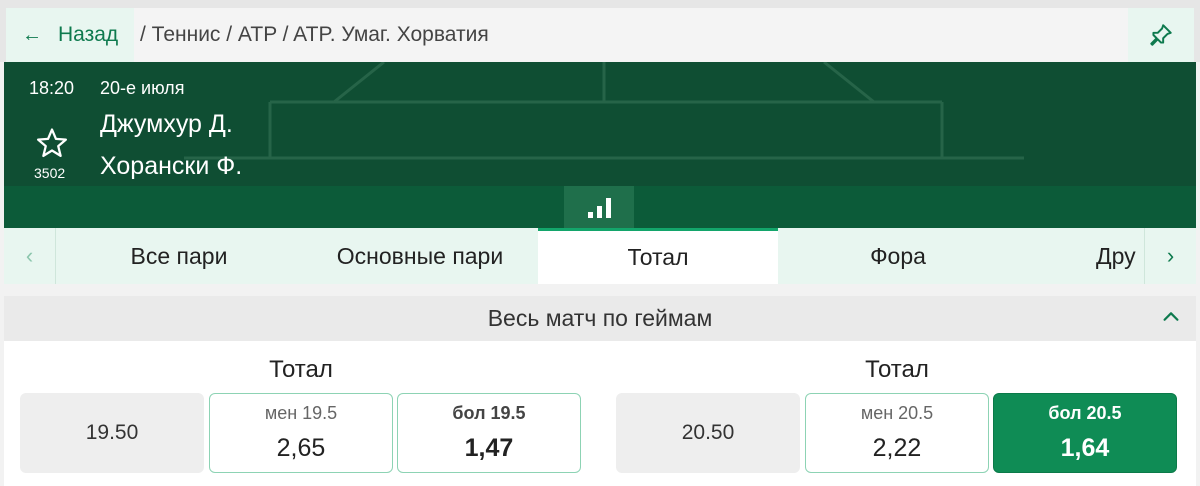  I want to click on section-title: Весь матч по геймам, so click(600, 318).